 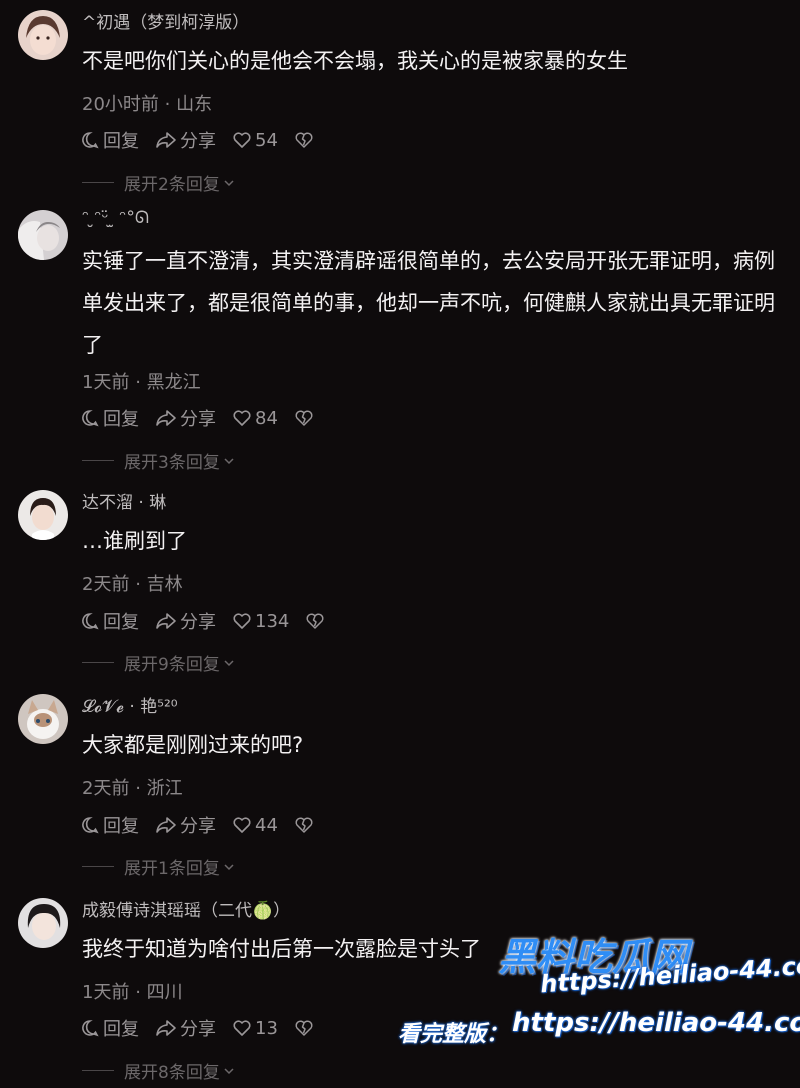 I want to click on comment-text: 大家都是刚刚过来的吧?, so click(x=193, y=745).